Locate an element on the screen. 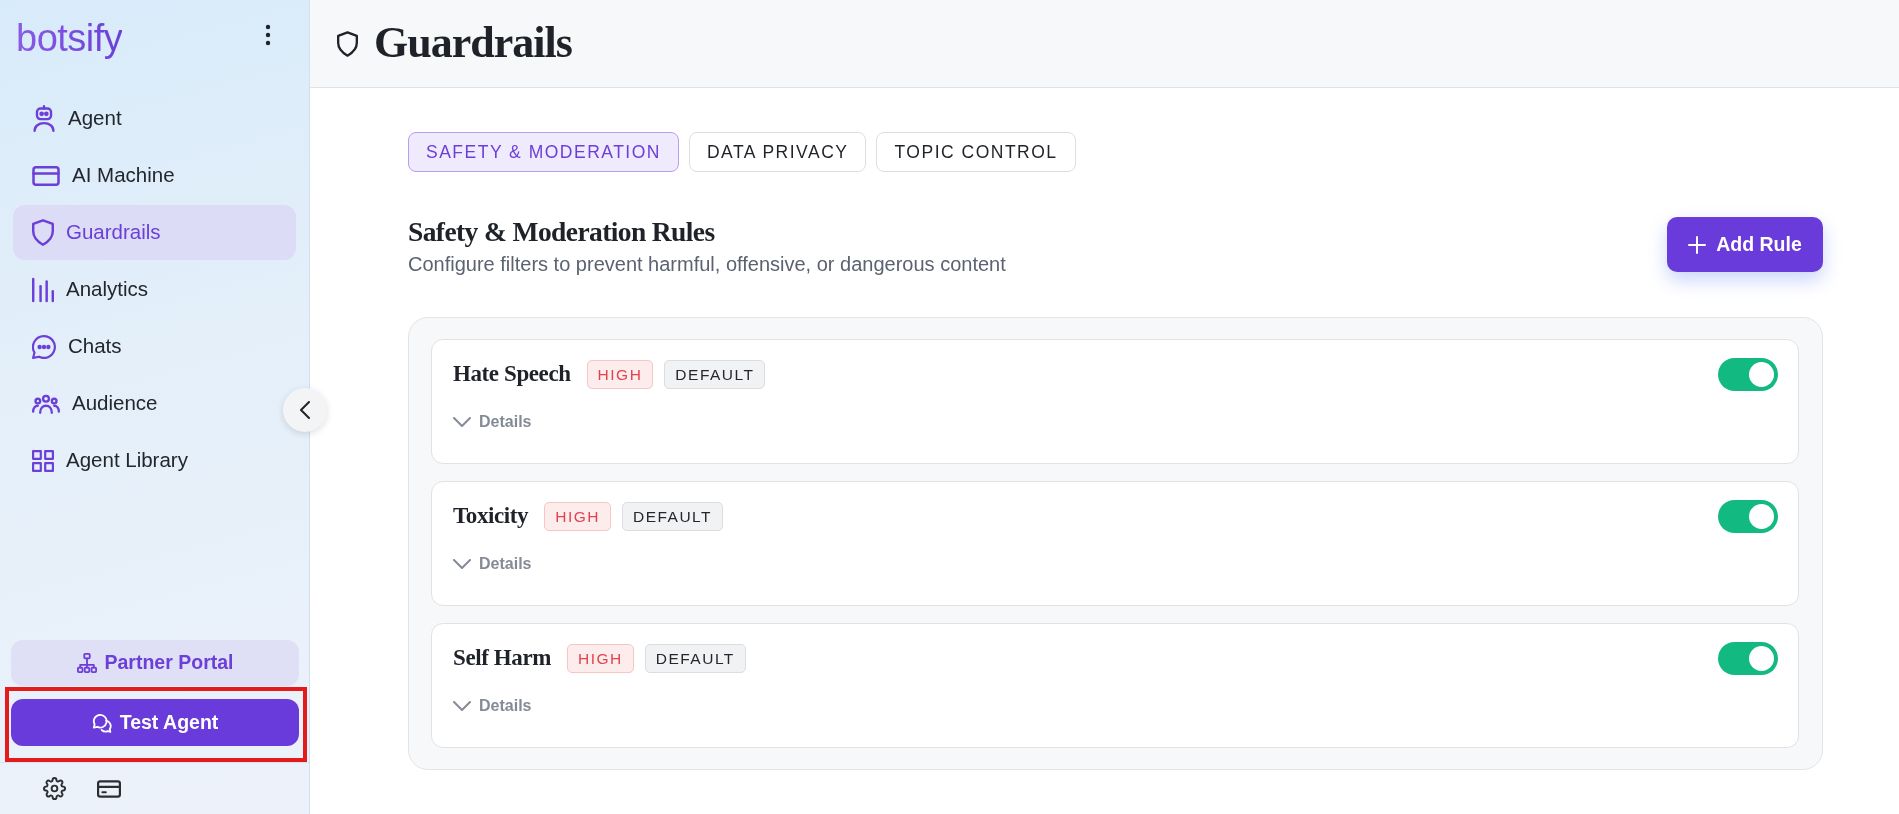  people-icon is located at coordinates (46, 403).